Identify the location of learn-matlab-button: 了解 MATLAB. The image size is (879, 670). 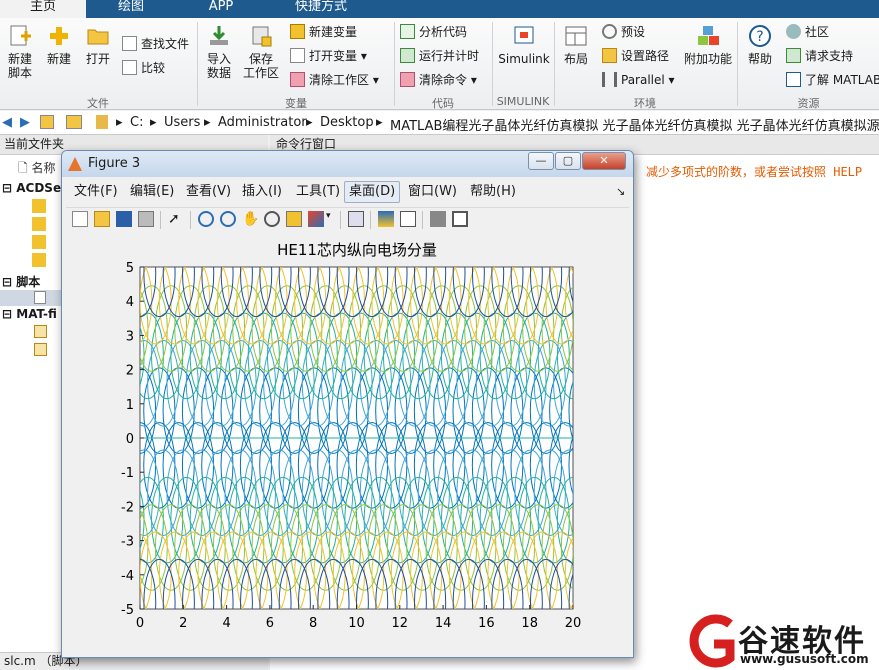
(832, 80).